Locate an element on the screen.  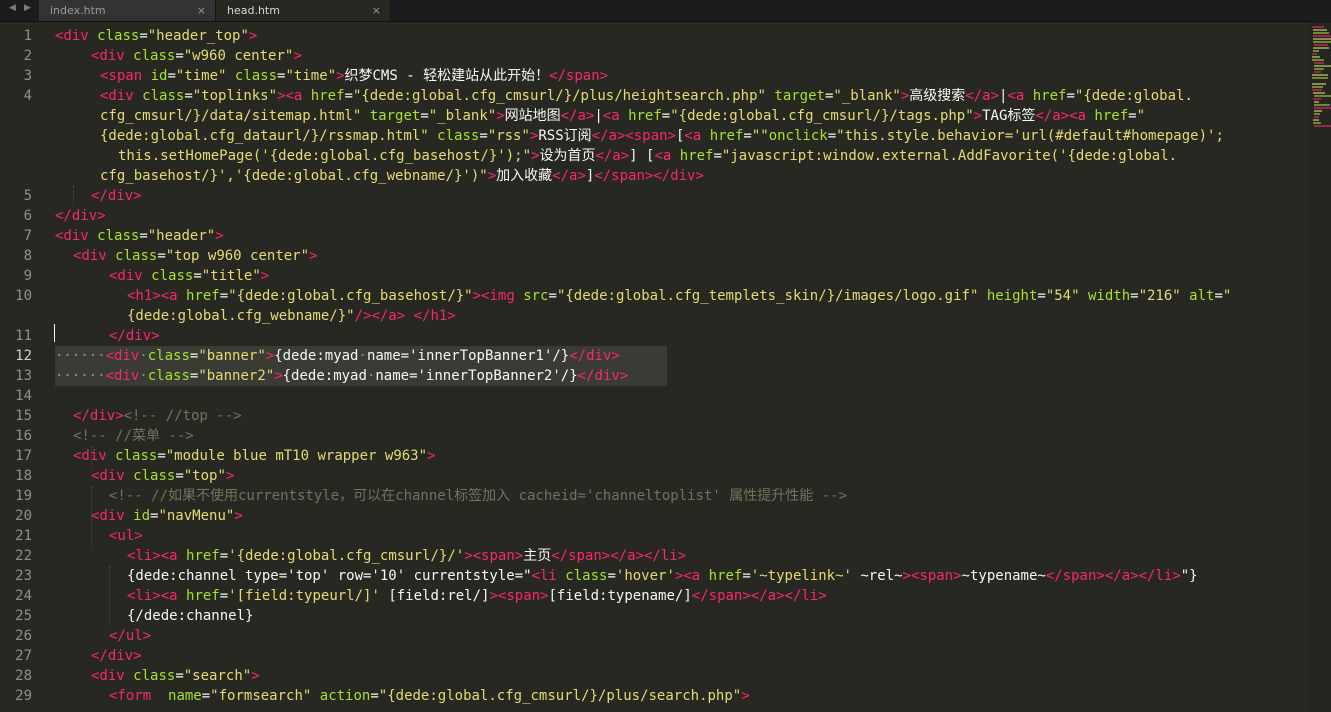
code-token: 设为首页 is located at coordinates (567, 156).